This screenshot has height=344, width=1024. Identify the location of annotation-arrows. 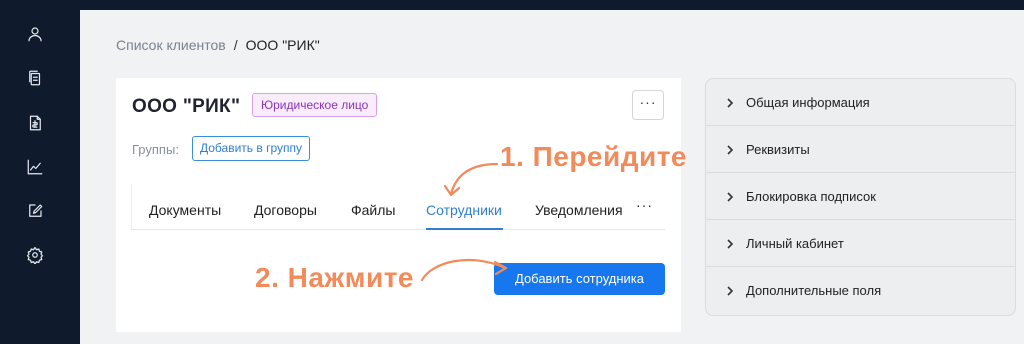
(464, 222).